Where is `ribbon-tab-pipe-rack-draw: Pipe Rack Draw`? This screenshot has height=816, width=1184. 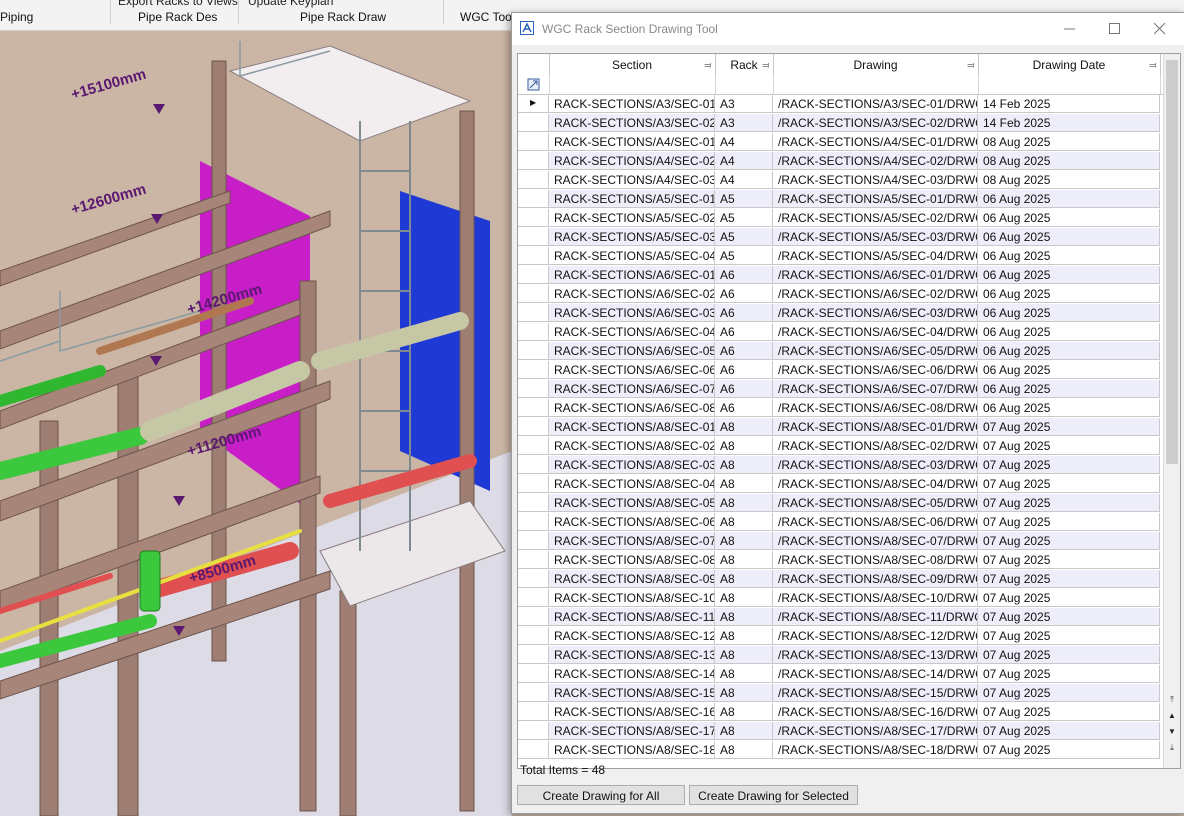 ribbon-tab-pipe-rack-draw: Pipe Rack Draw is located at coordinates (343, 17).